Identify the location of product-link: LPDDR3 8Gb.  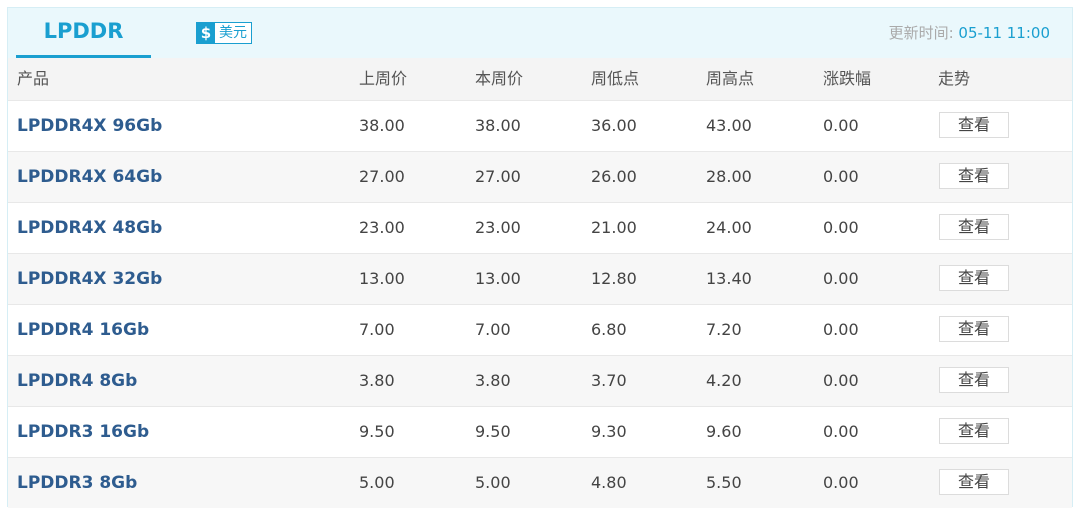
(77, 483).